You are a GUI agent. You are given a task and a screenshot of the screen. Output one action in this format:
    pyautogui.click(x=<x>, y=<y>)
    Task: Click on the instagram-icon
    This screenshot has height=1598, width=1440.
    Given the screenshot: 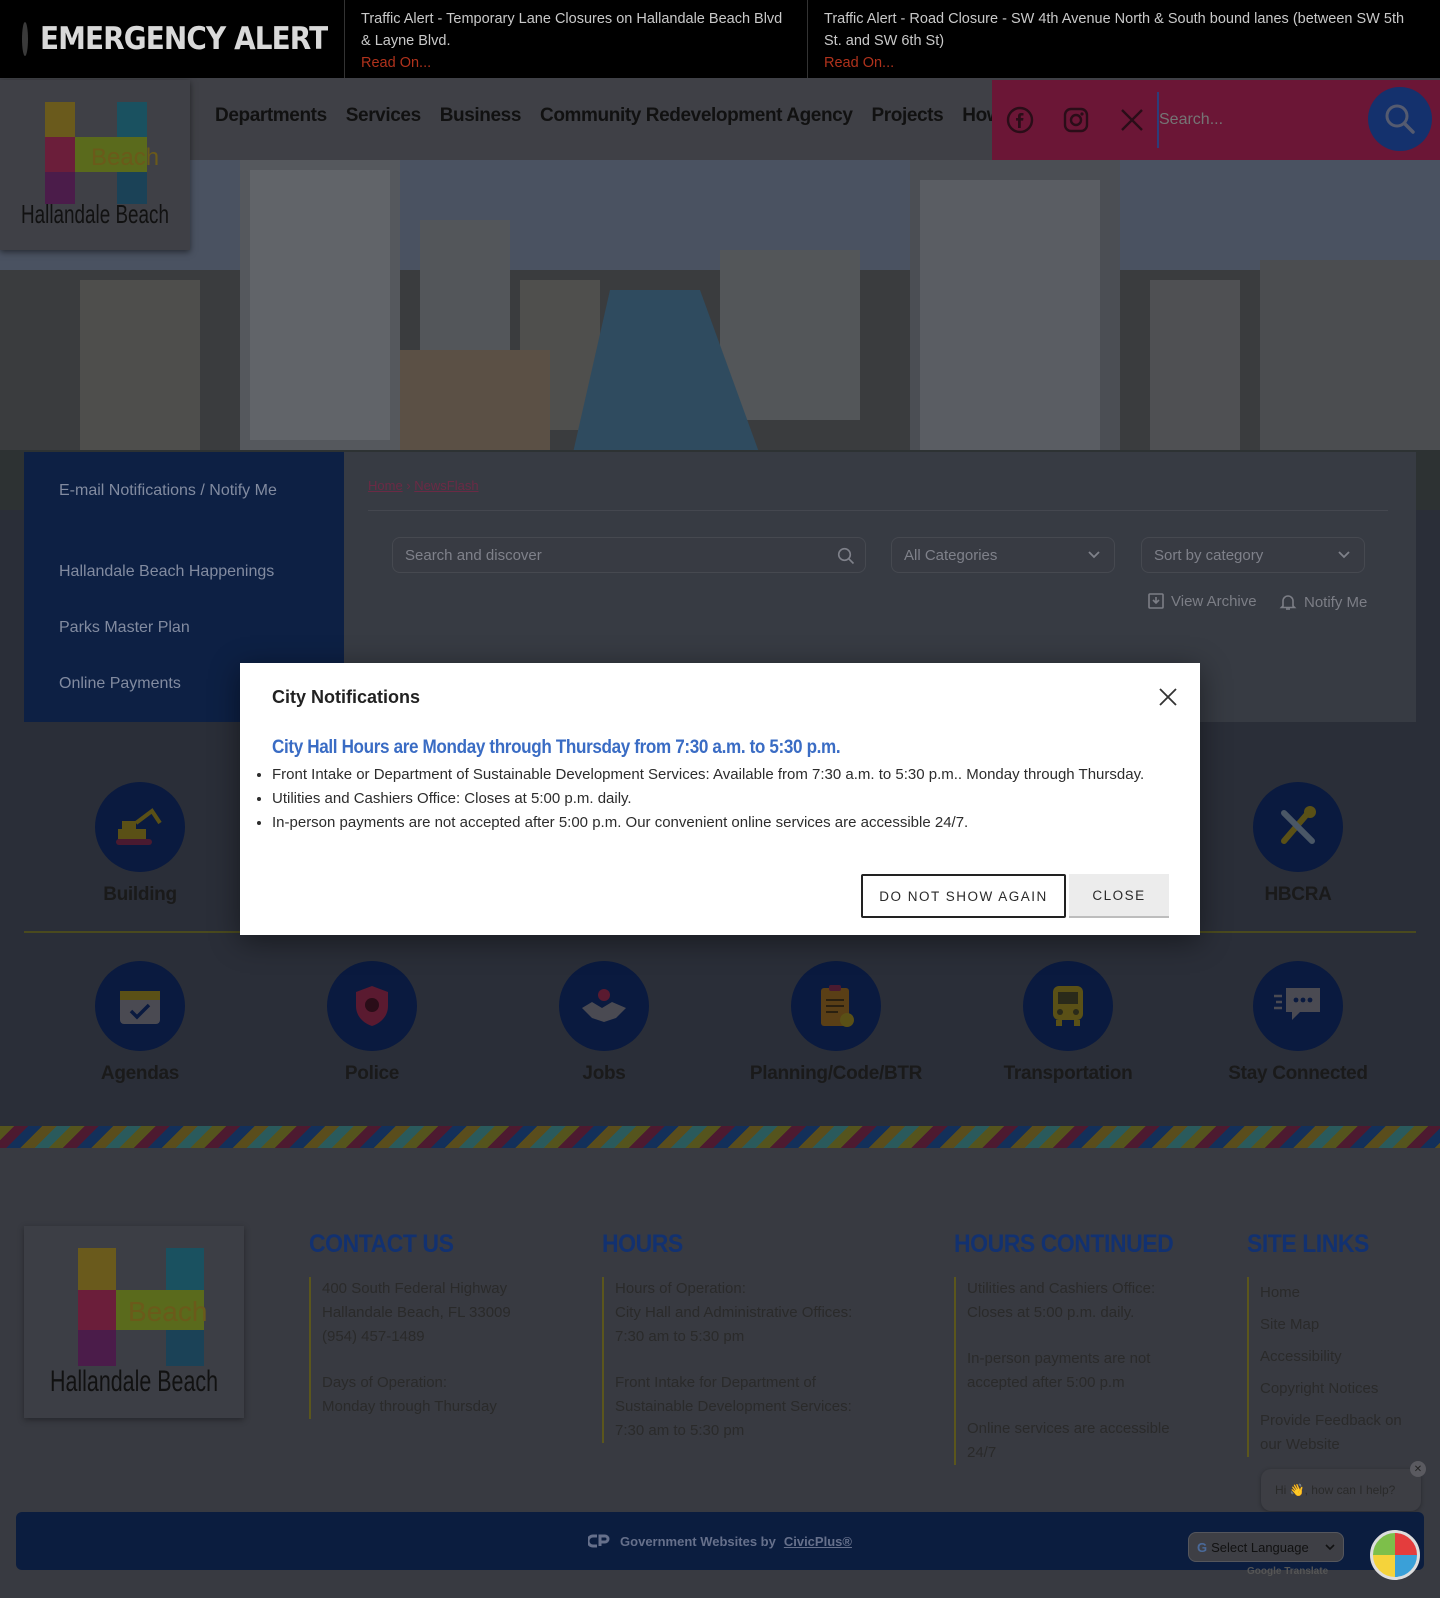 What is the action you would take?
    pyautogui.click(x=1076, y=120)
    